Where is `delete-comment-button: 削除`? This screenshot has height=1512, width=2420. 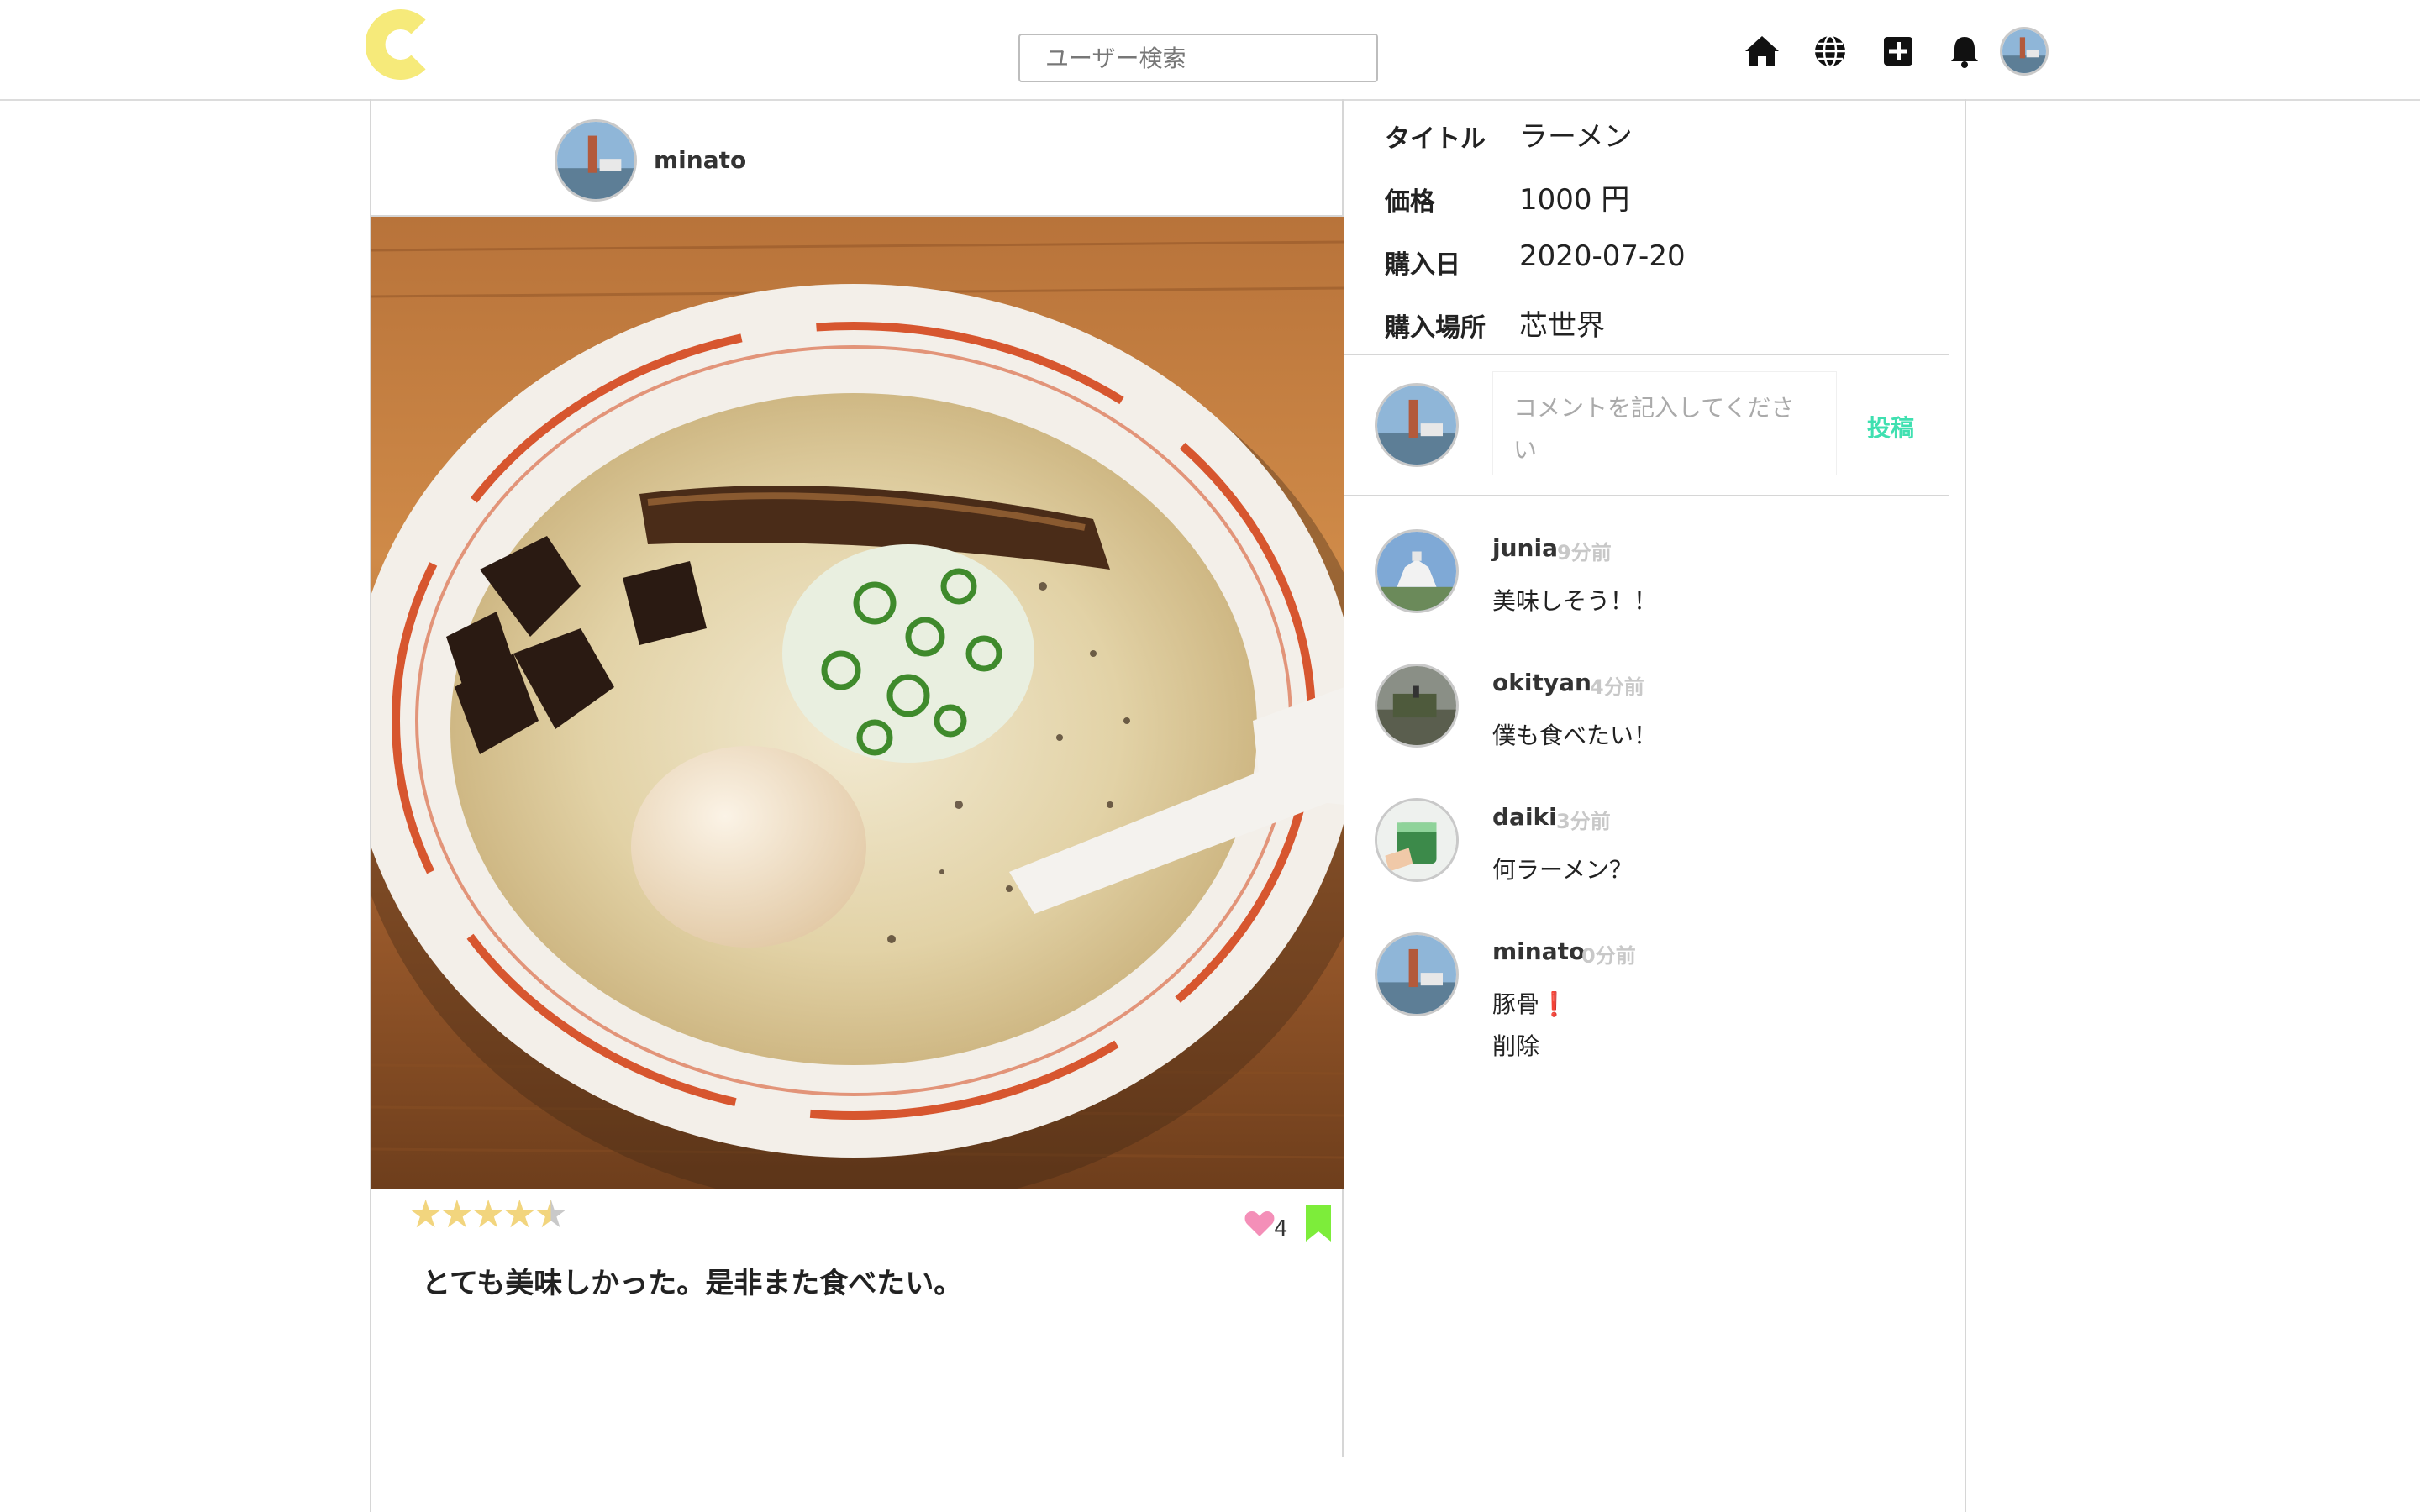 delete-comment-button: 削除 is located at coordinates (1515, 1045).